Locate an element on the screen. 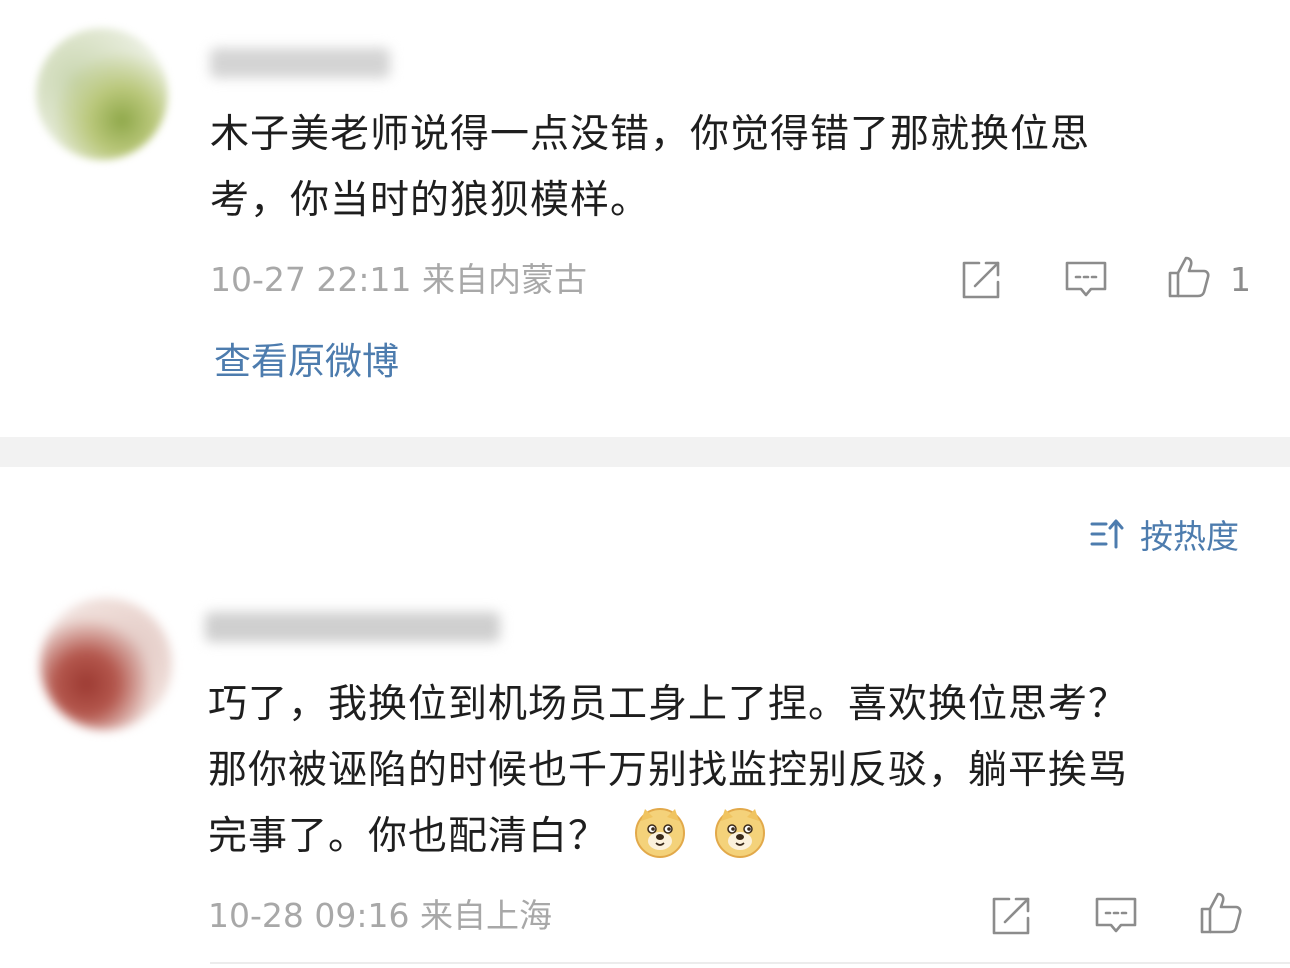  view-original-link: 查看原微博 is located at coordinates (306, 362).